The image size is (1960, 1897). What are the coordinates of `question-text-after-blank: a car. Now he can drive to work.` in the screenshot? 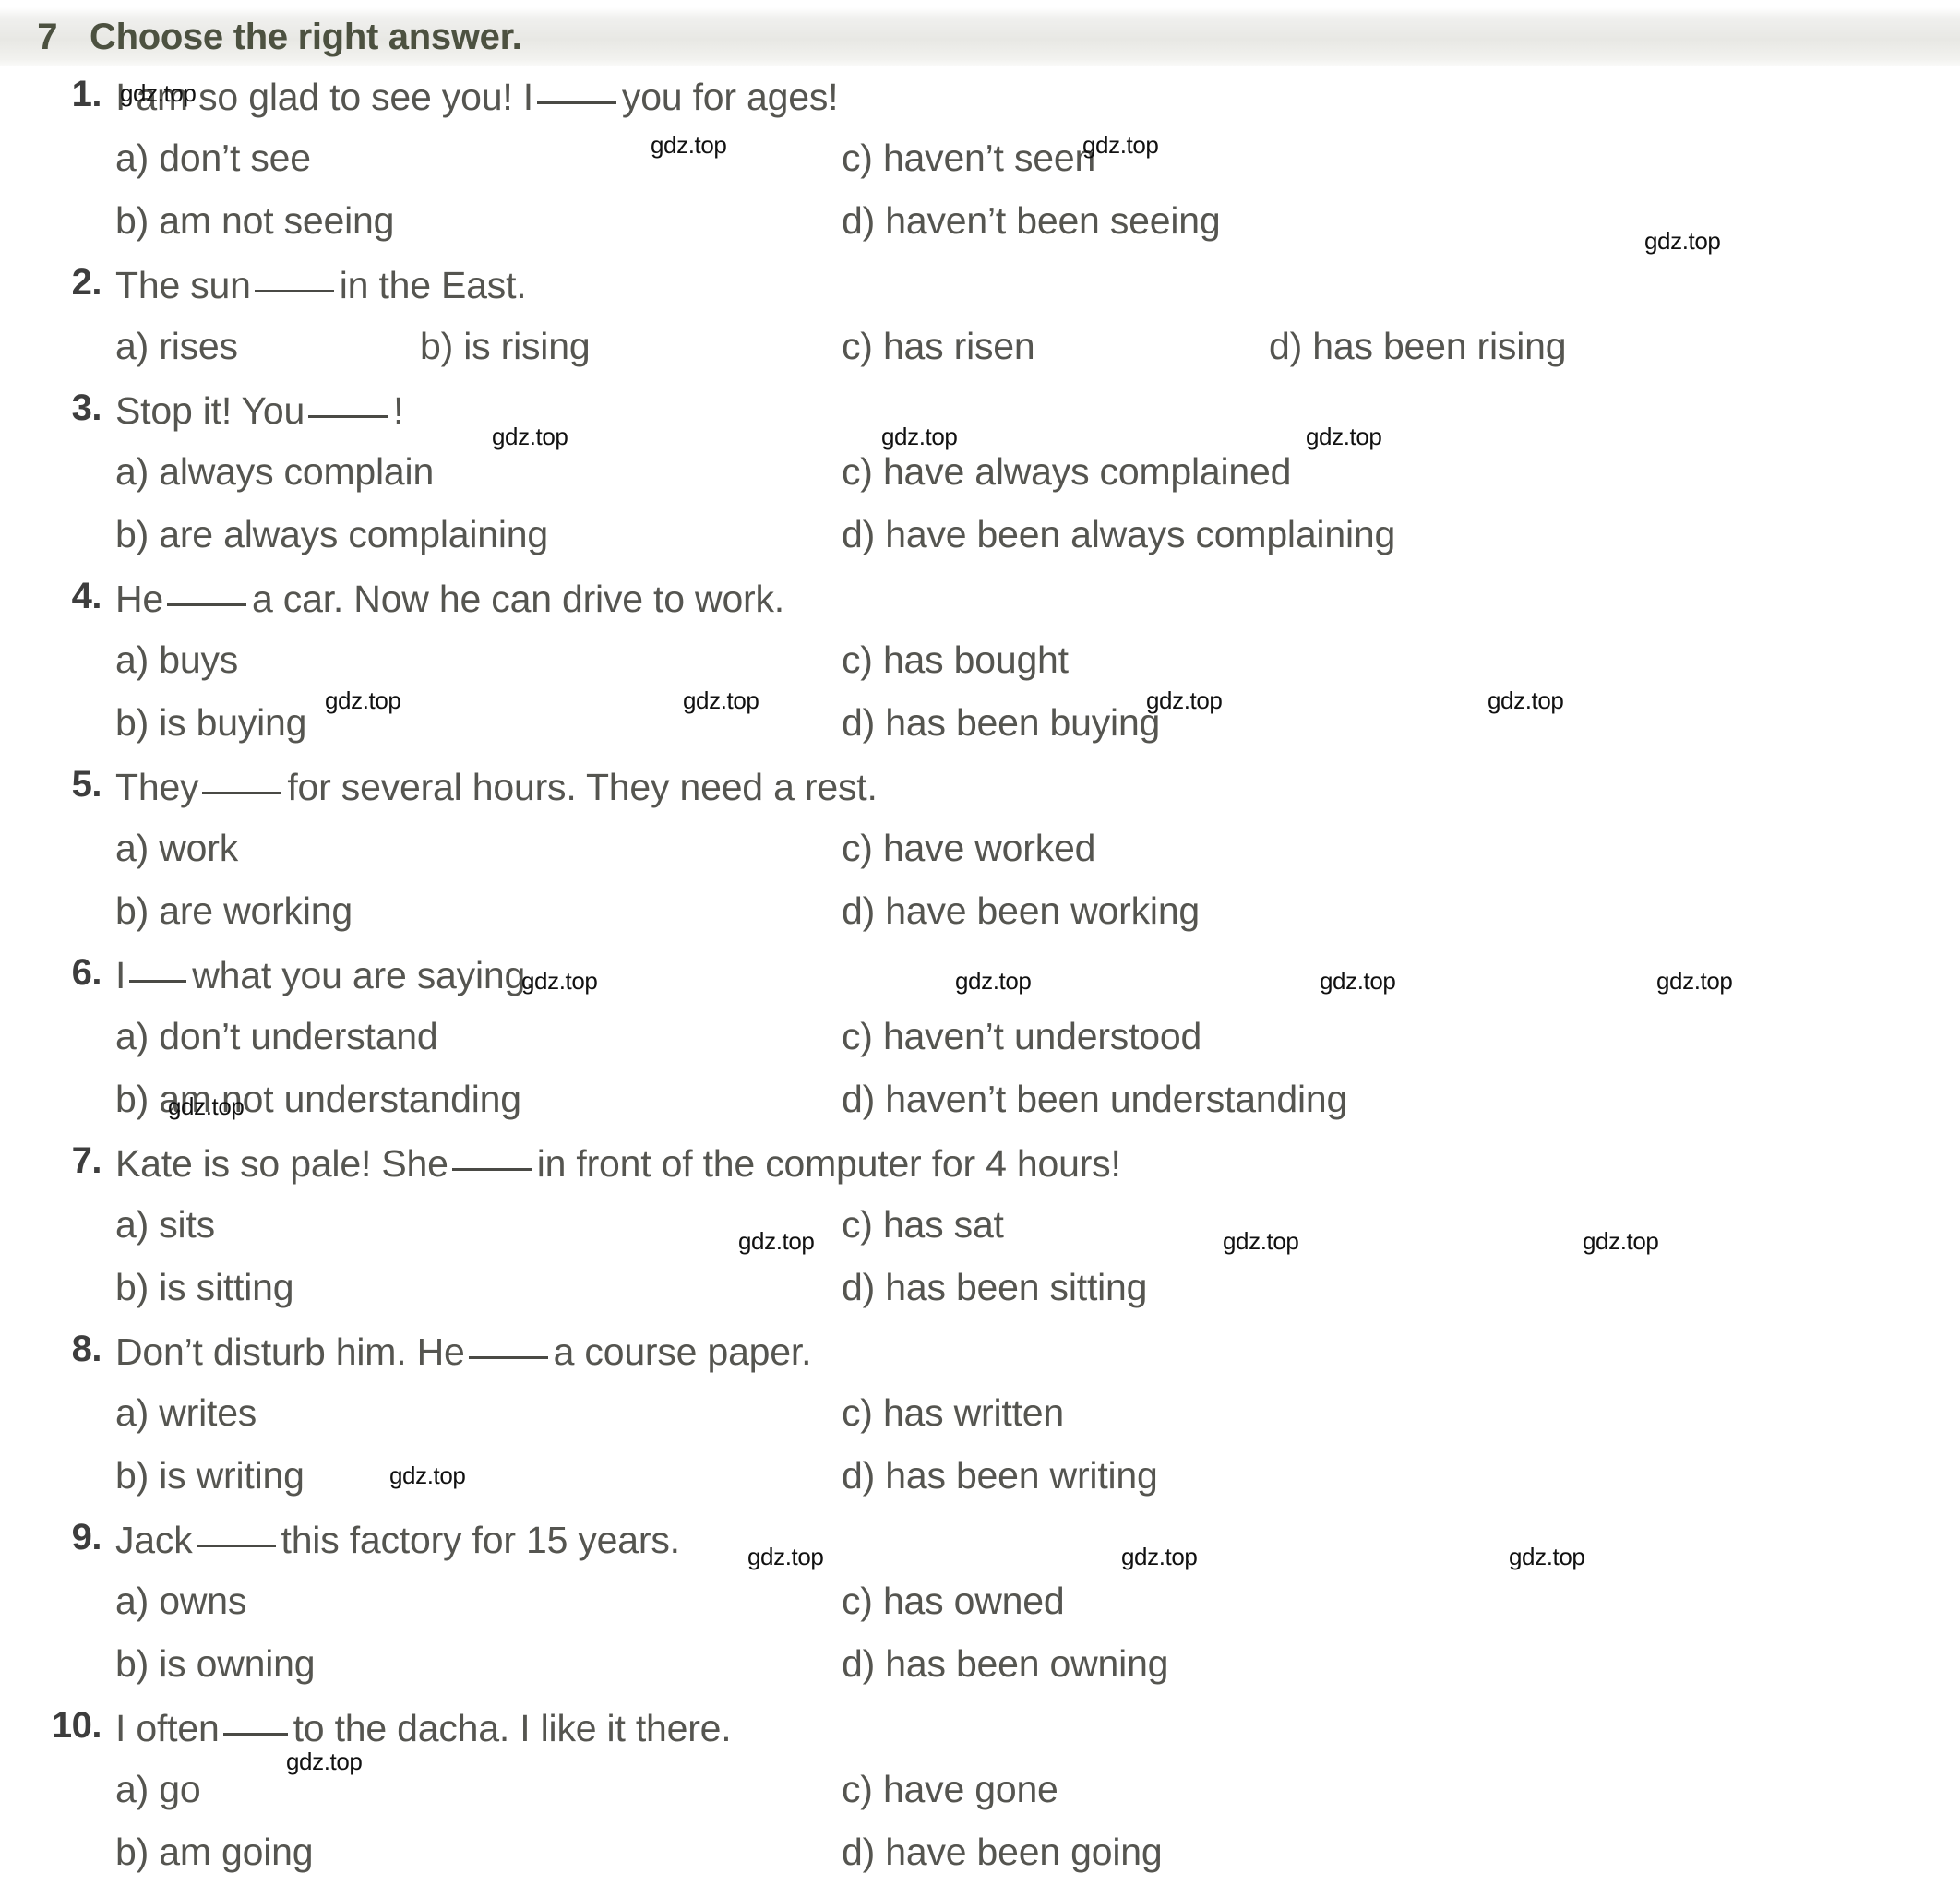 It's located at (518, 599).